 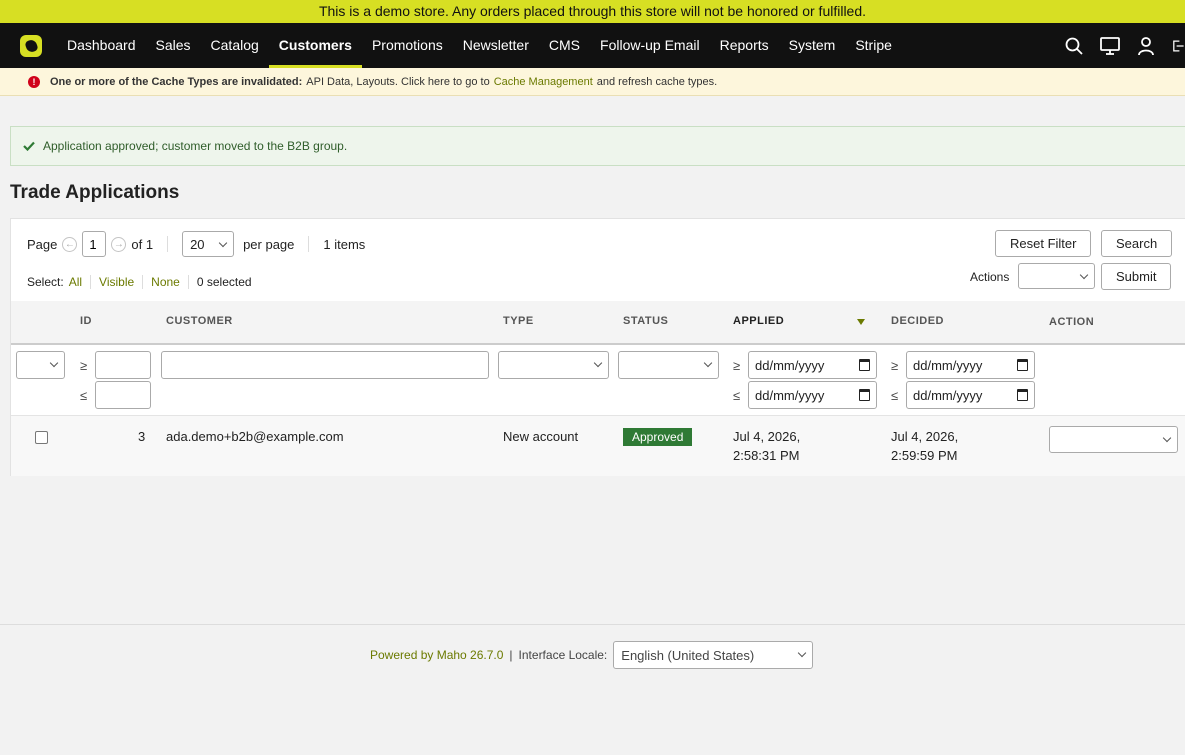 I want to click on row-action-select, so click(x=1113, y=439).